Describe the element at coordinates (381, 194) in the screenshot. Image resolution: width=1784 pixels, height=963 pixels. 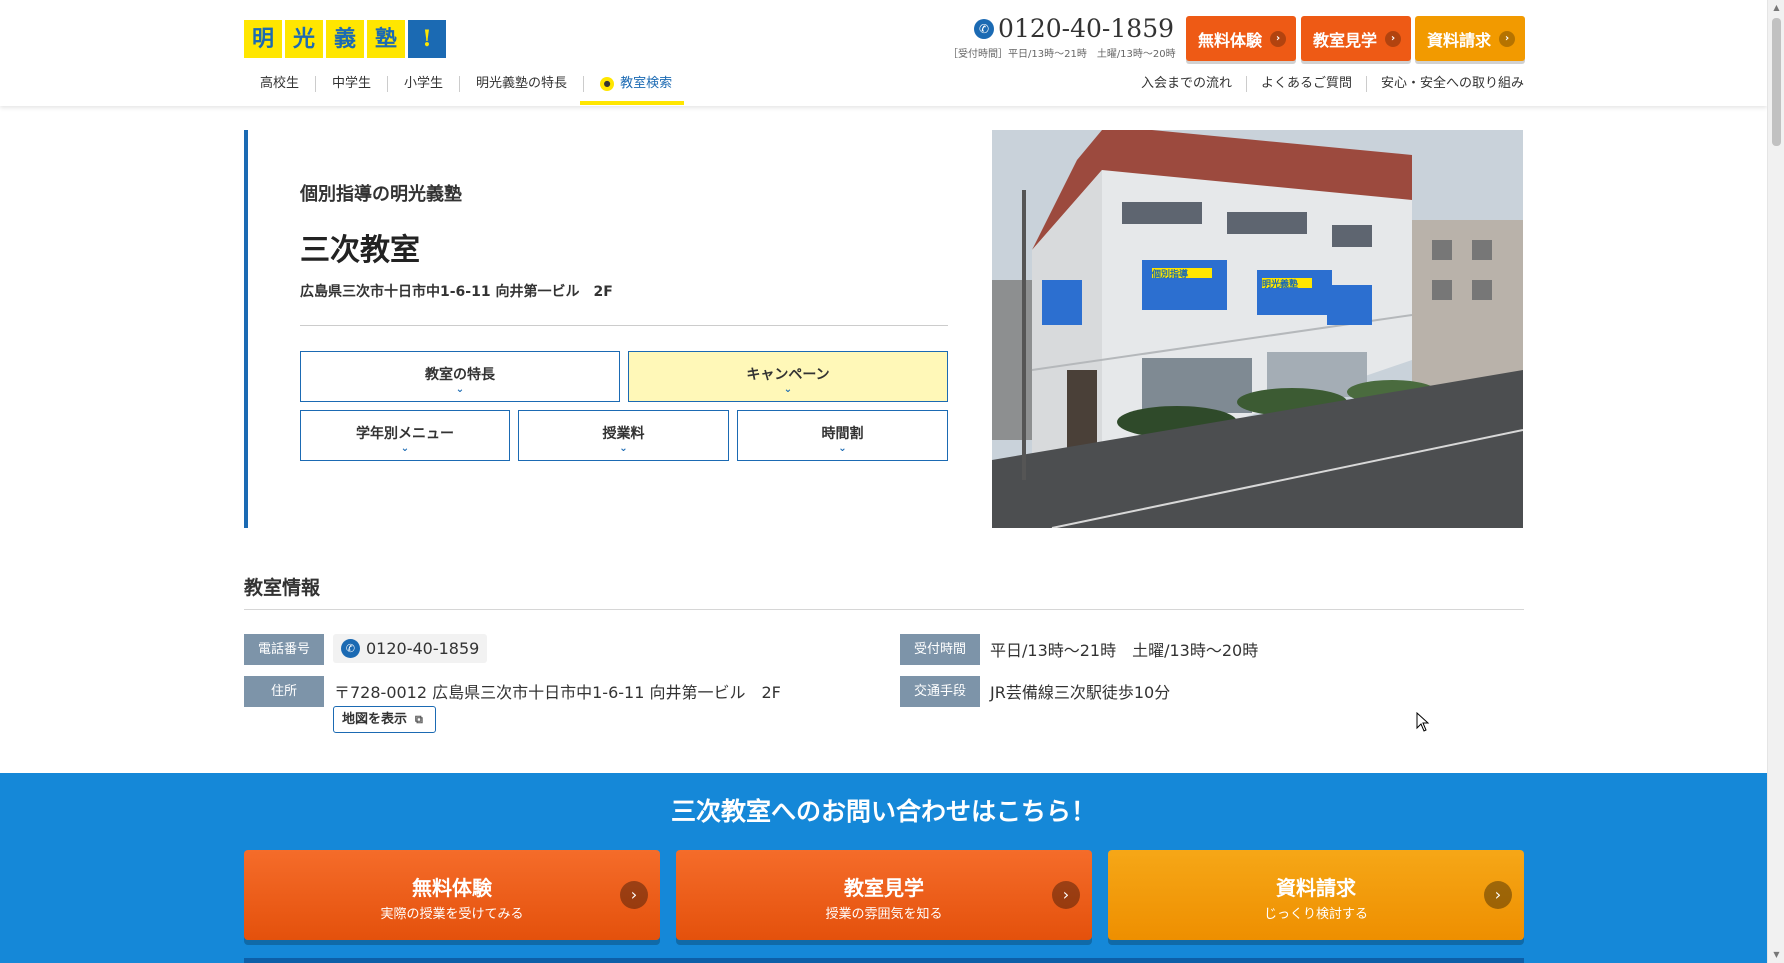
I see `hero-kicker: 個別指導の明光義塾` at that location.